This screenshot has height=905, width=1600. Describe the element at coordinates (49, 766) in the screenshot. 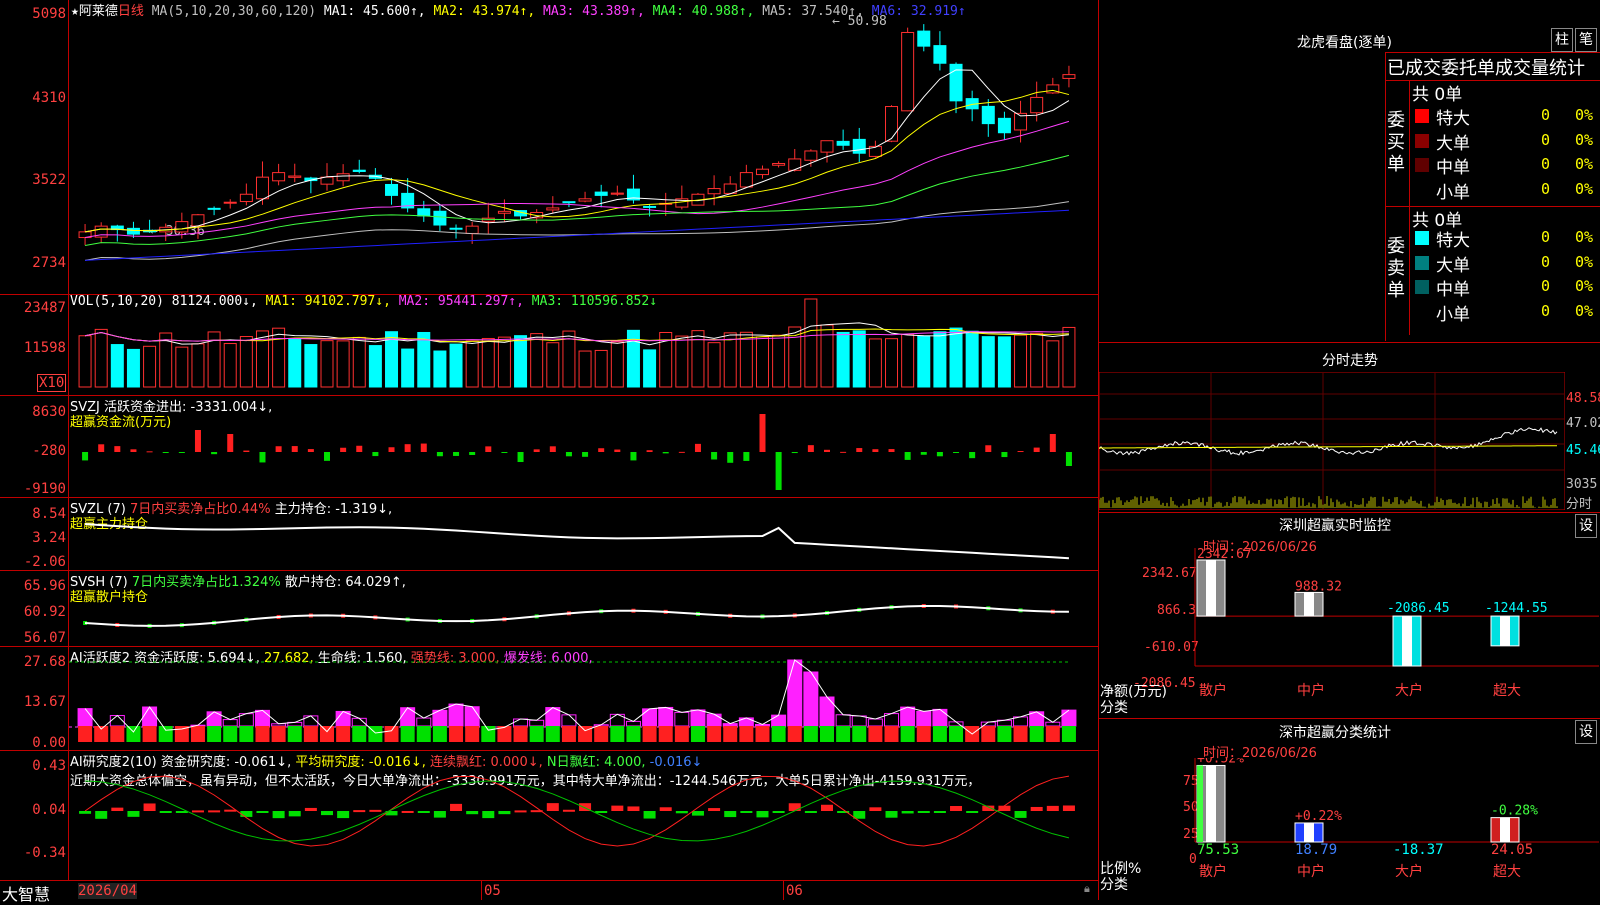

I see `ai2-axis-tick: 0.43` at that location.